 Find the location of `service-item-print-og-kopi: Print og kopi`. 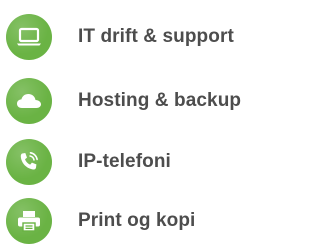

service-item-print-og-kopi: Print og kopi is located at coordinates (100, 221).